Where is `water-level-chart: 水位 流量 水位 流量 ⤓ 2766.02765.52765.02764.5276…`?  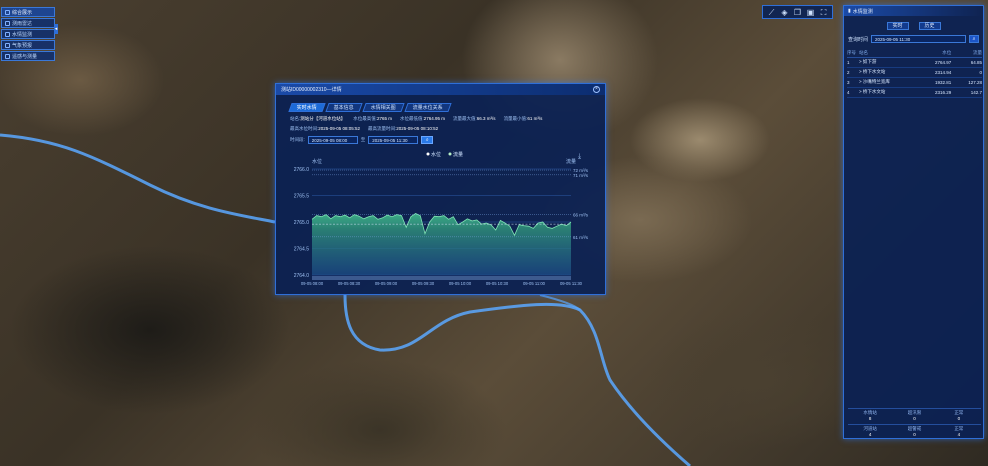 water-level-chart: 水位 流量 水位 流量 ⤓ 2766.02765.52765.02764.5276… is located at coordinates (441, 218).